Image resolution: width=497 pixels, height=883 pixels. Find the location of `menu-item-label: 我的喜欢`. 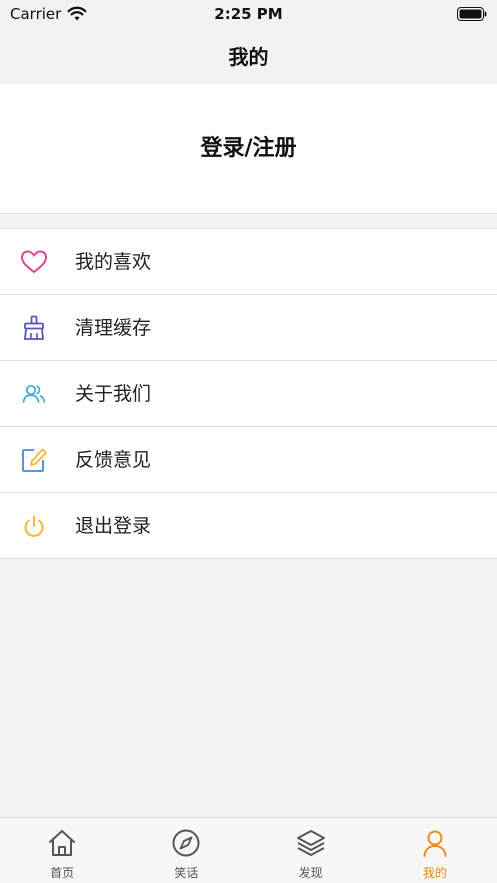

menu-item-label: 我的喜欢 is located at coordinates (113, 262).